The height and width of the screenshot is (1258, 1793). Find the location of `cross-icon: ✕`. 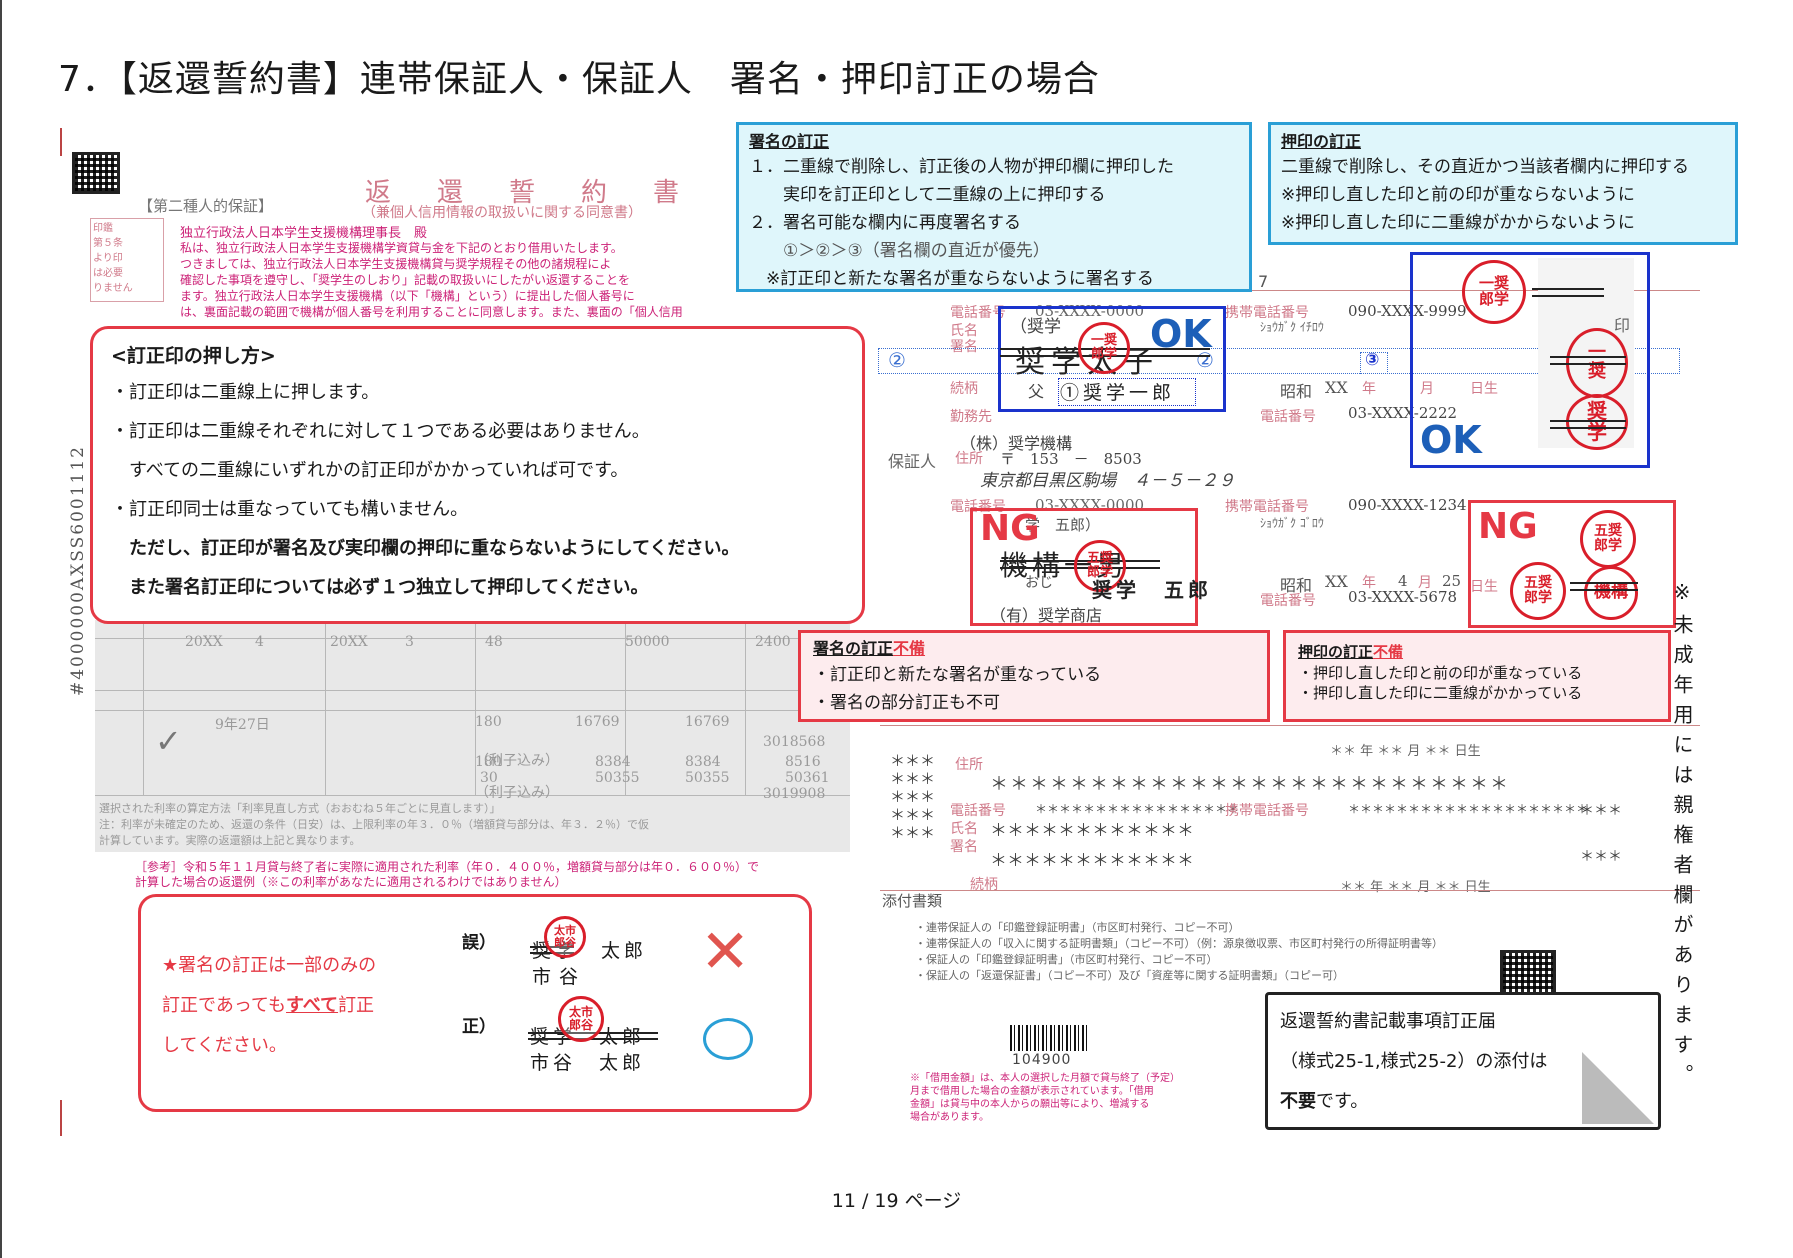

cross-icon: ✕ is located at coordinates (725, 952).